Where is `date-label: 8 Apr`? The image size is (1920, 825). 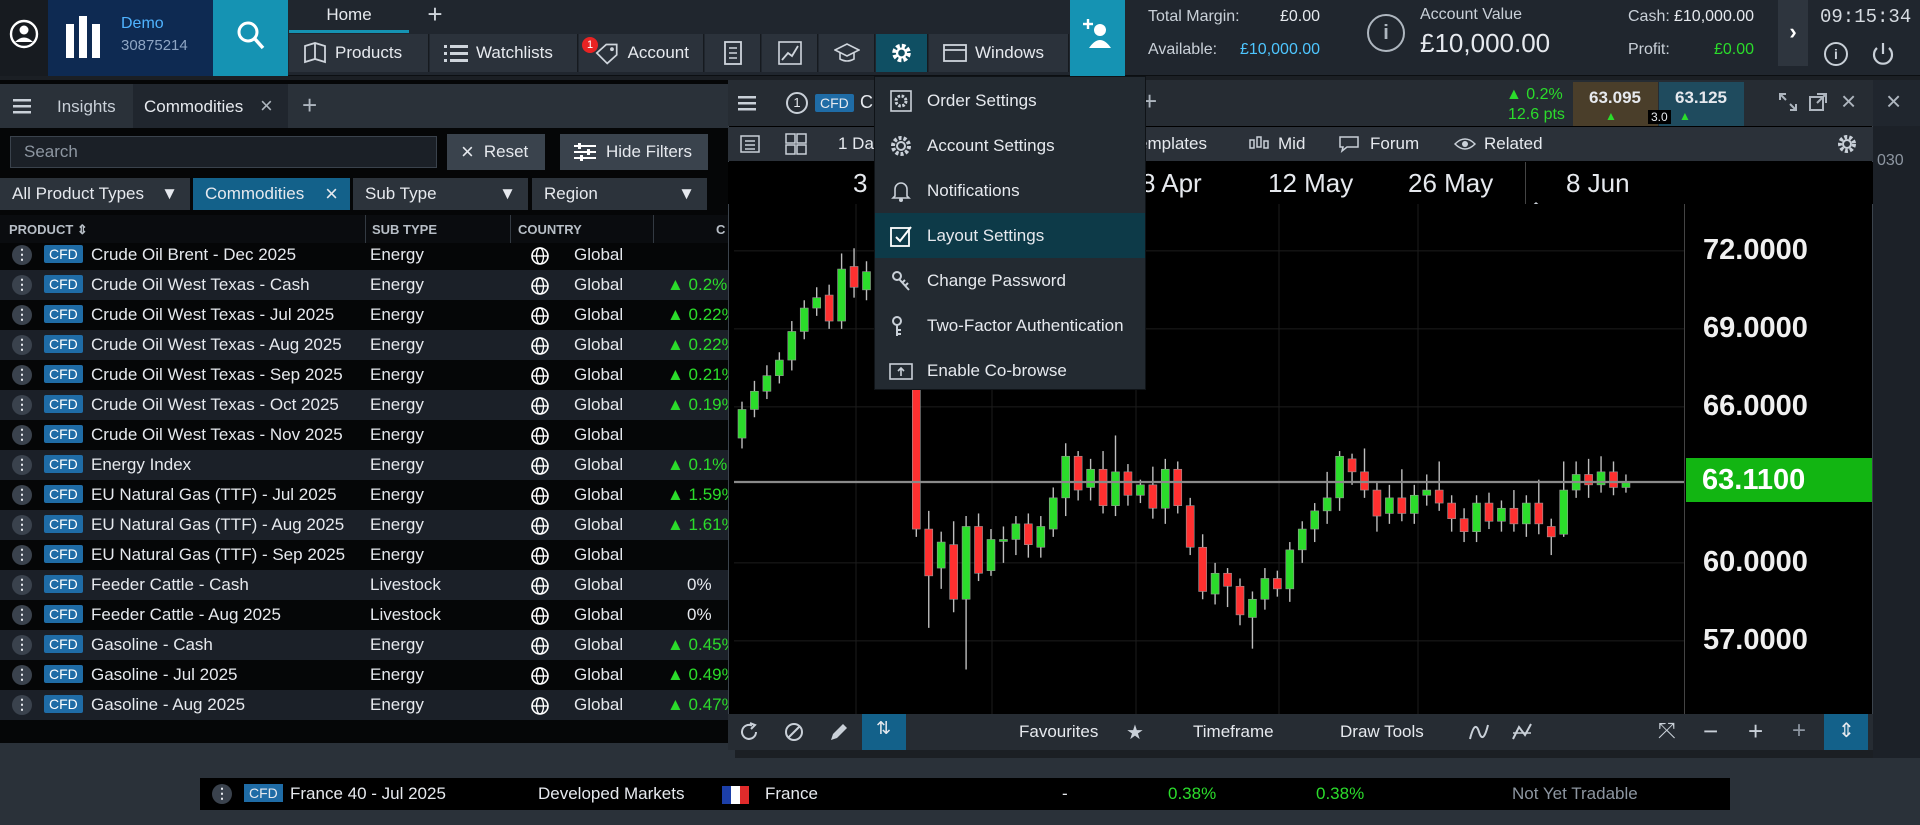 date-label: 8 Apr is located at coordinates (1171, 183).